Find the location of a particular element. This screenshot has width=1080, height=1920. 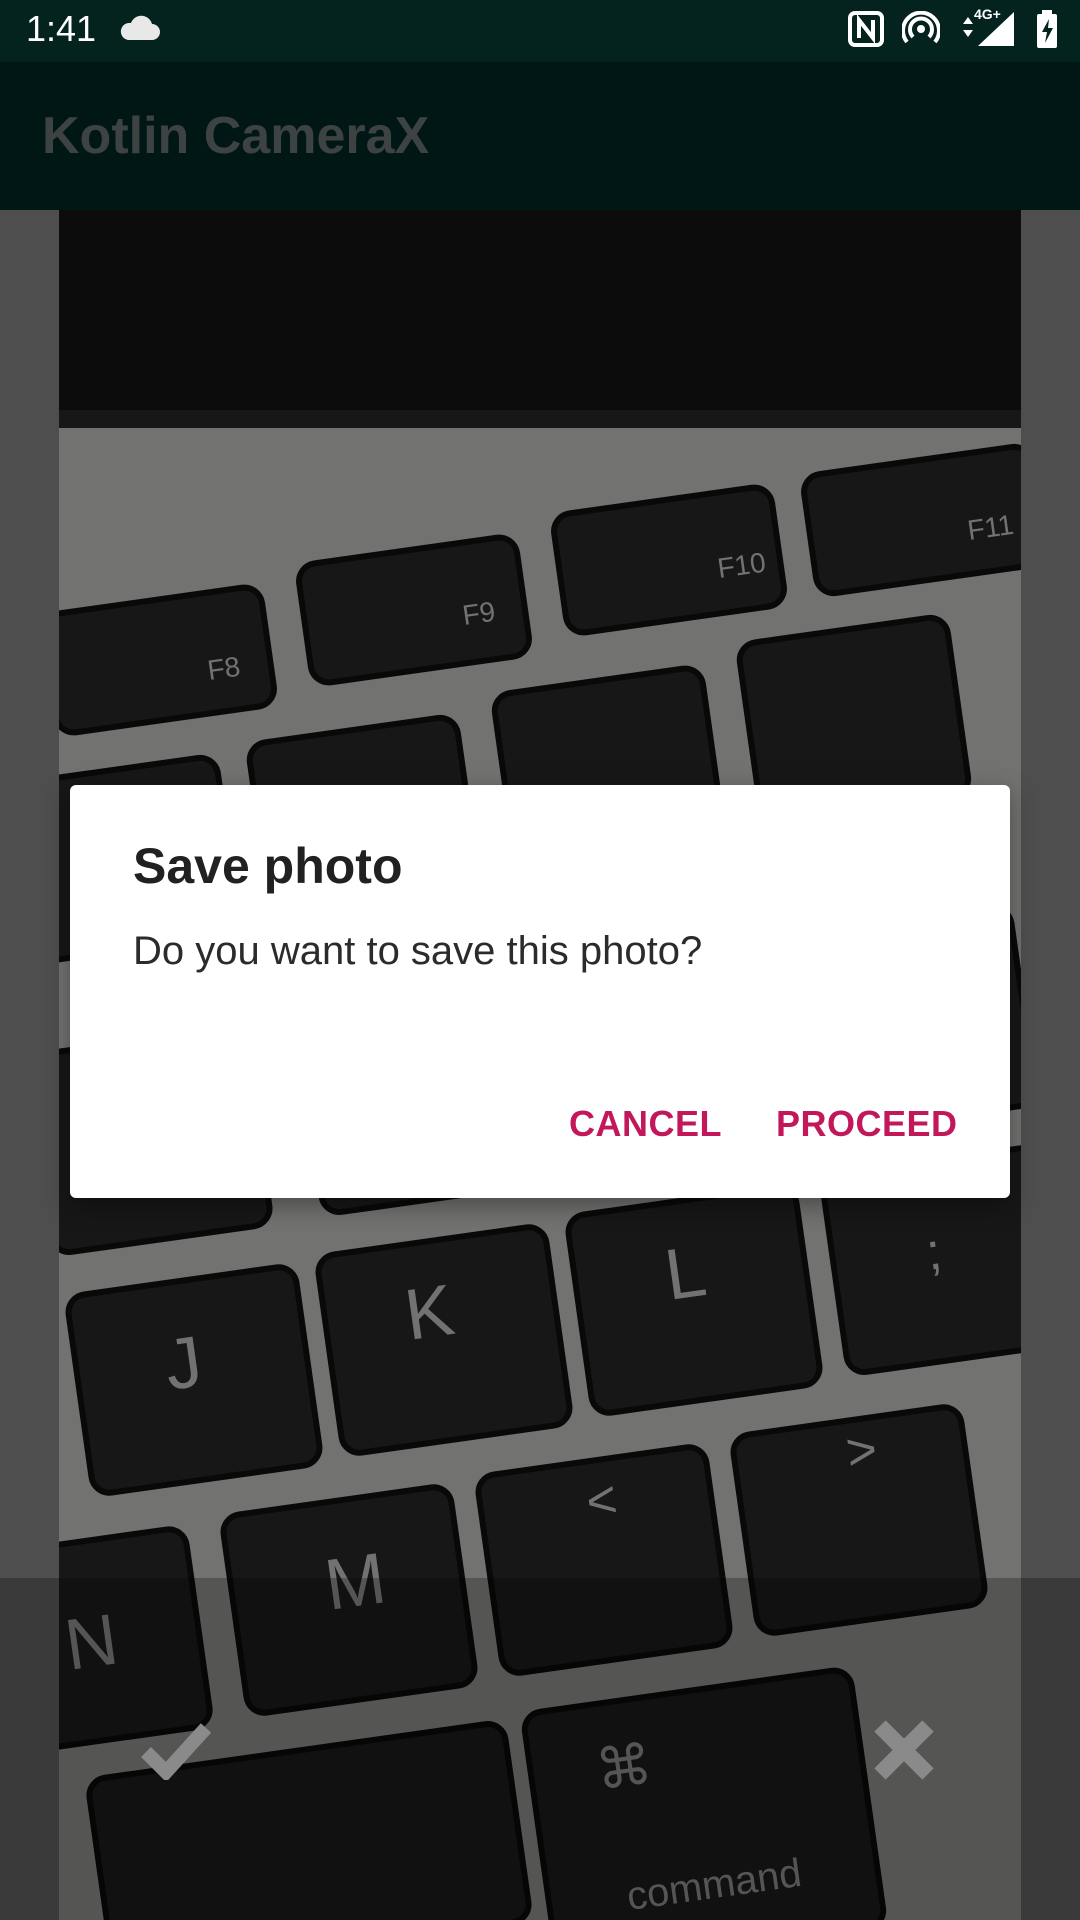

signal-icon: 4G+ is located at coordinates (988, 29).